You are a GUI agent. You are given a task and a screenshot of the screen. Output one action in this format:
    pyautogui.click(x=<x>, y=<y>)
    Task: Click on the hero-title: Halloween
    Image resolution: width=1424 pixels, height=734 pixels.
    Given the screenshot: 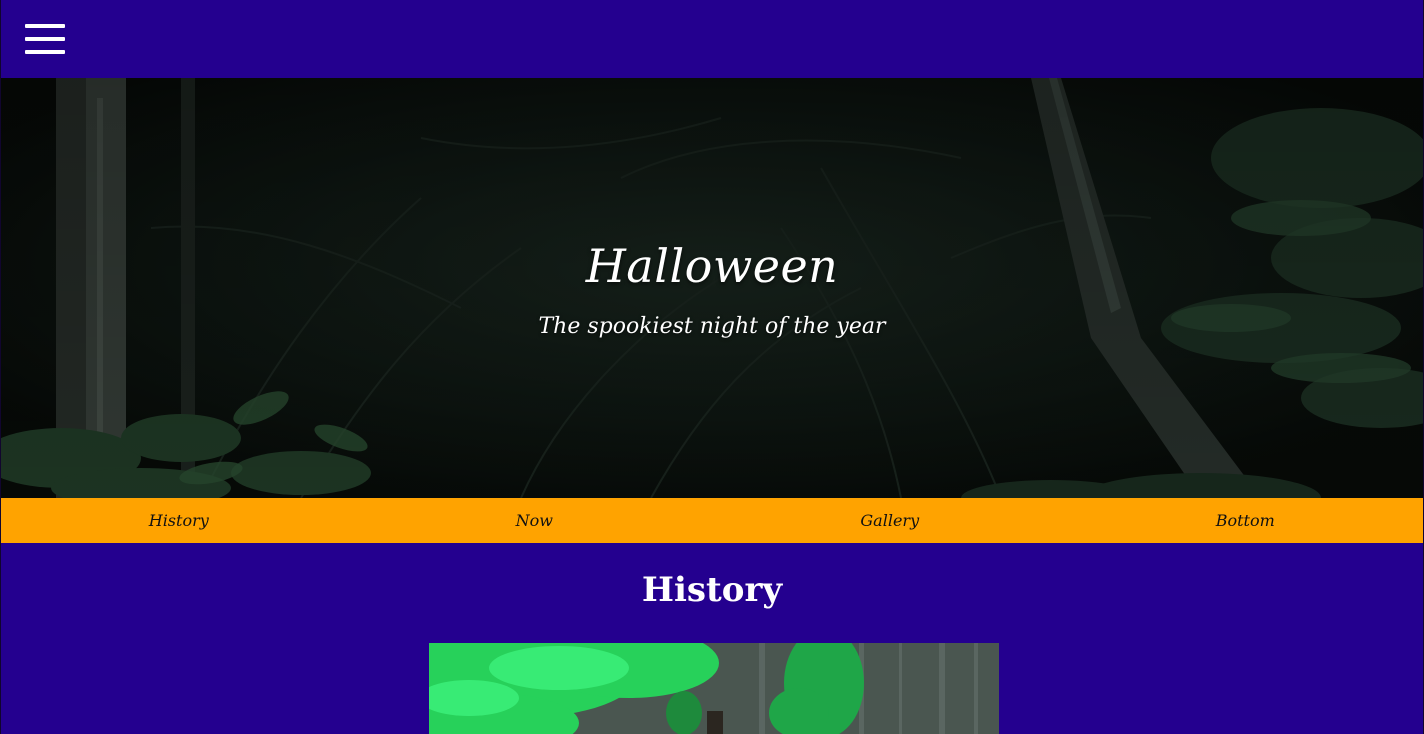 What is the action you would take?
    pyautogui.click(x=712, y=266)
    